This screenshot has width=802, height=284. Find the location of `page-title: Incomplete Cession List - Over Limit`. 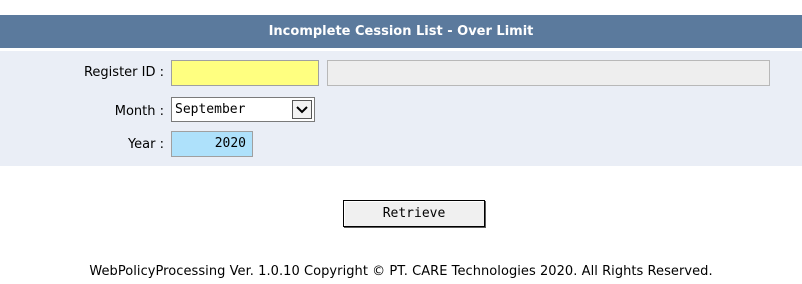

page-title: Incomplete Cession List - Over Limit is located at coordinates (401, 31).